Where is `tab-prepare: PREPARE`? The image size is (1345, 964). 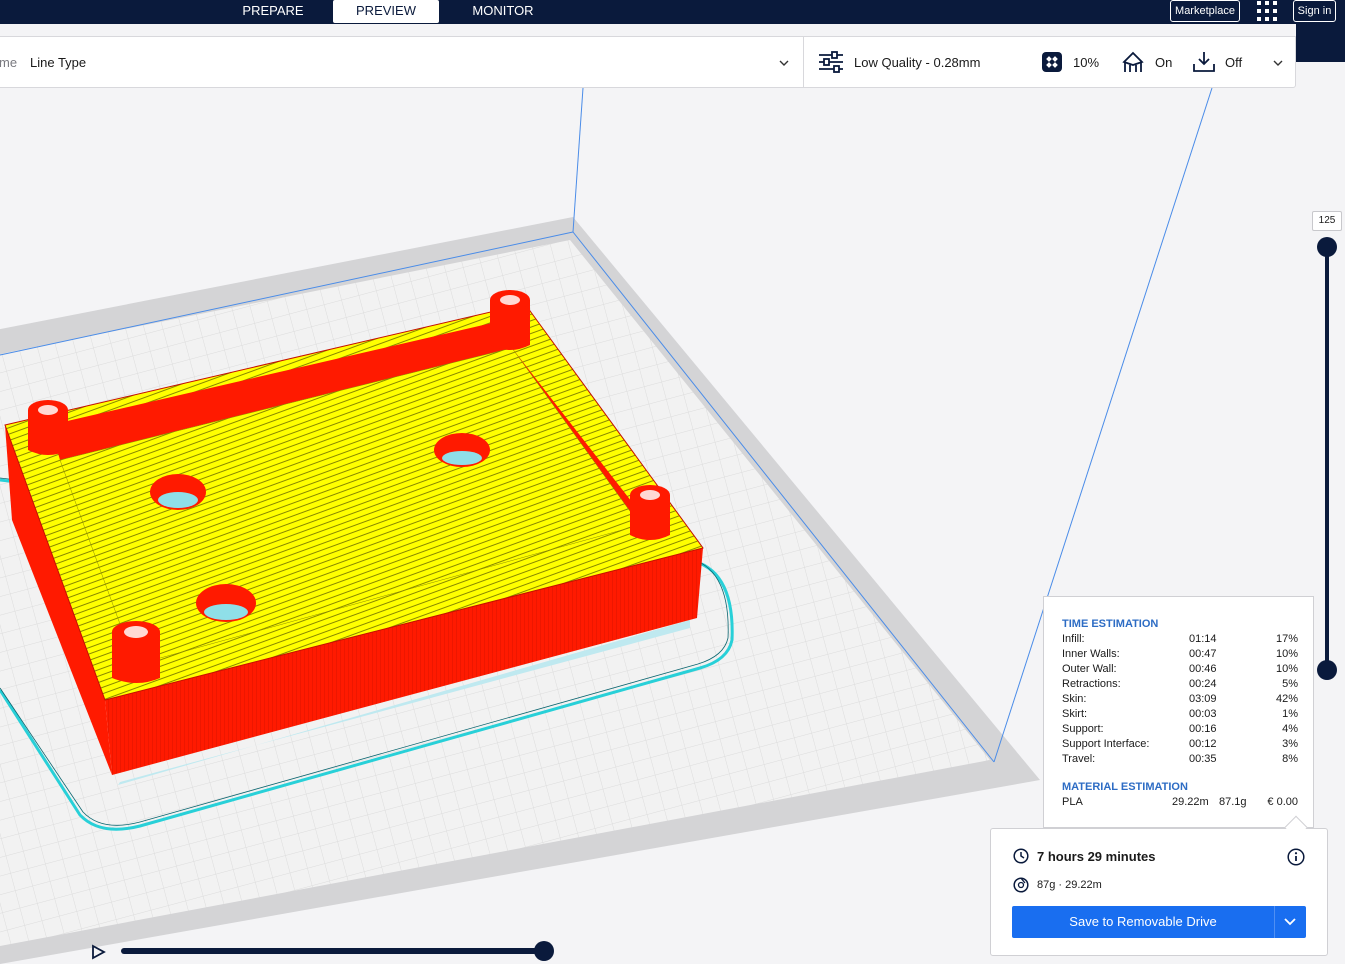 tab-prepare: PREPARE is located at coordinates (273, 11).